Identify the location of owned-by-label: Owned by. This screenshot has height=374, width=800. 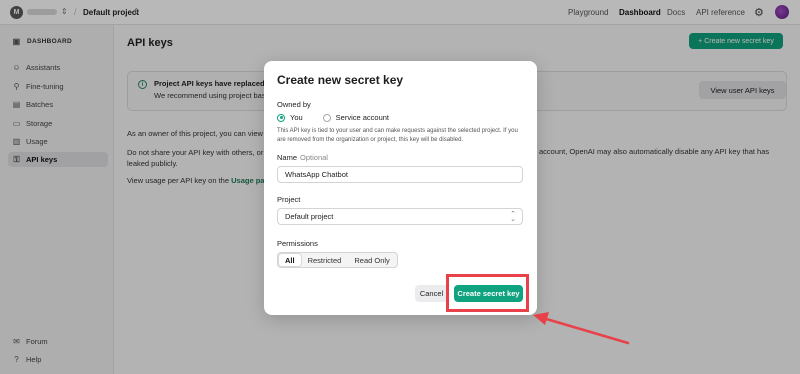
(294, 104).